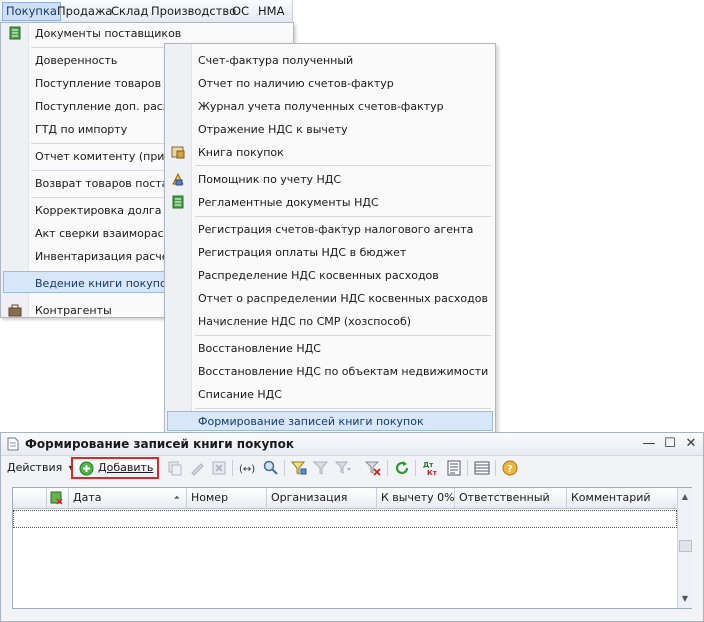 Image resolution: width=704 pixels, height=622 pixels. What do you see at coordinates (622, 498) in the screenshot?
I see `column-comment-header: Комментарий` at bounding box center [622, 498].